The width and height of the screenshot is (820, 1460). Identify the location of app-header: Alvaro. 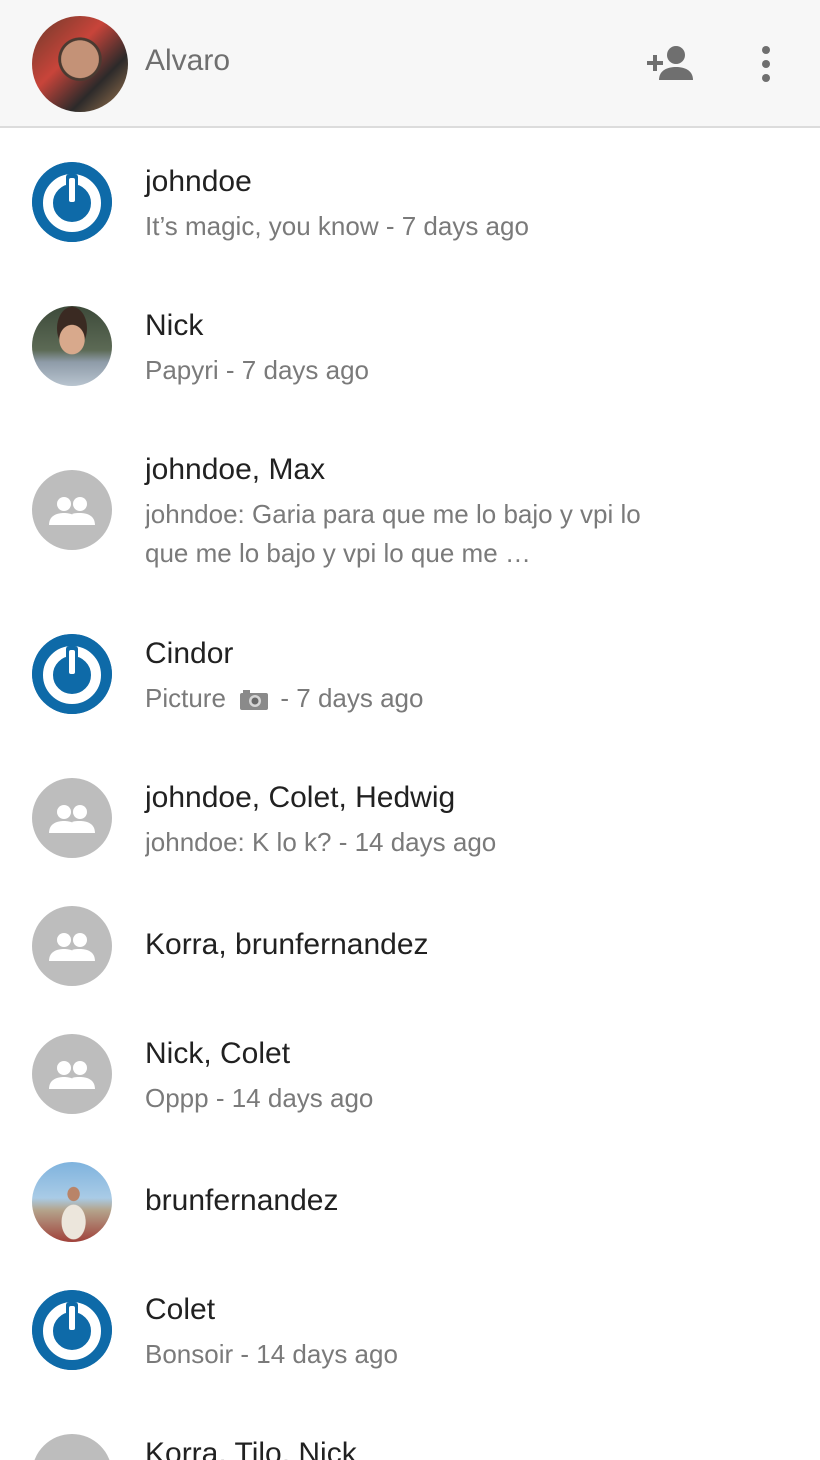
(410, 64).